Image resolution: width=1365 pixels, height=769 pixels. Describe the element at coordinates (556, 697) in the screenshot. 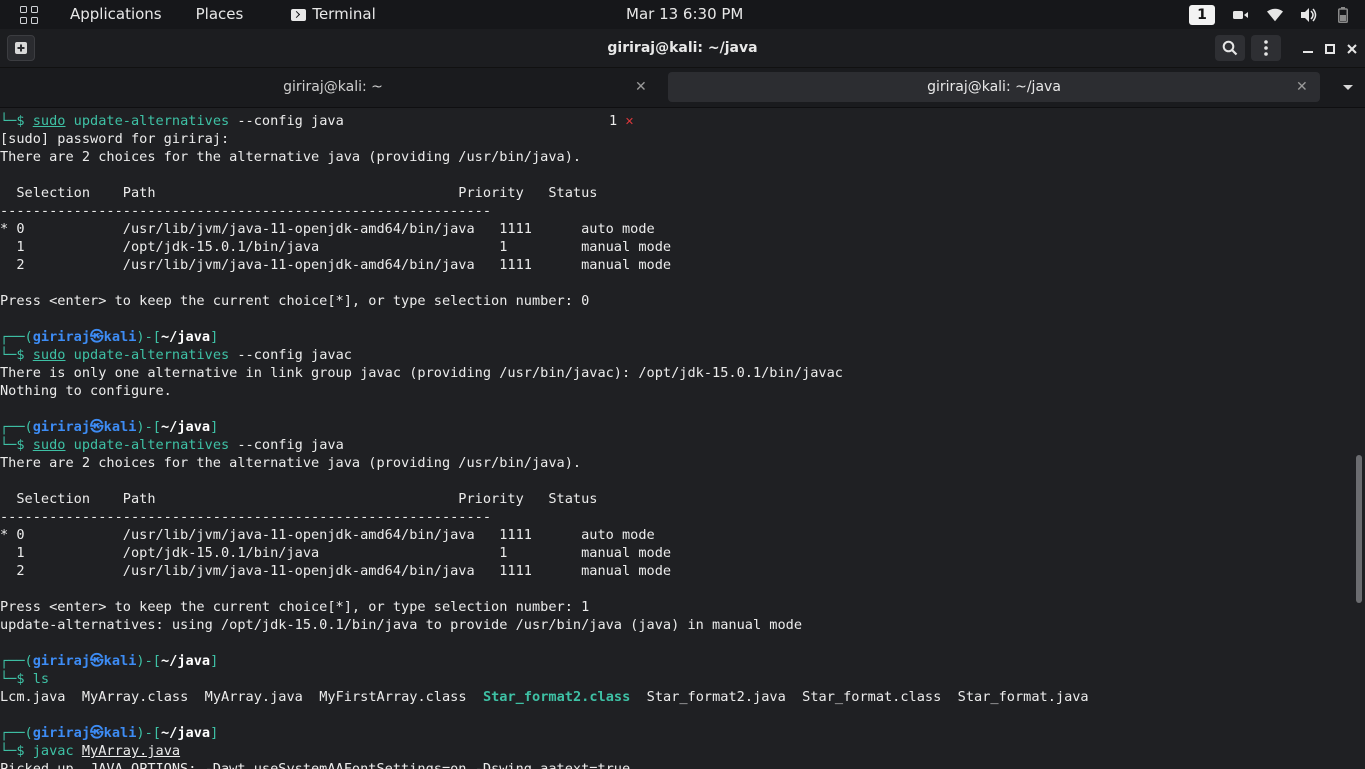

I see `file-entry-executable: Star_format2.class` at that location.